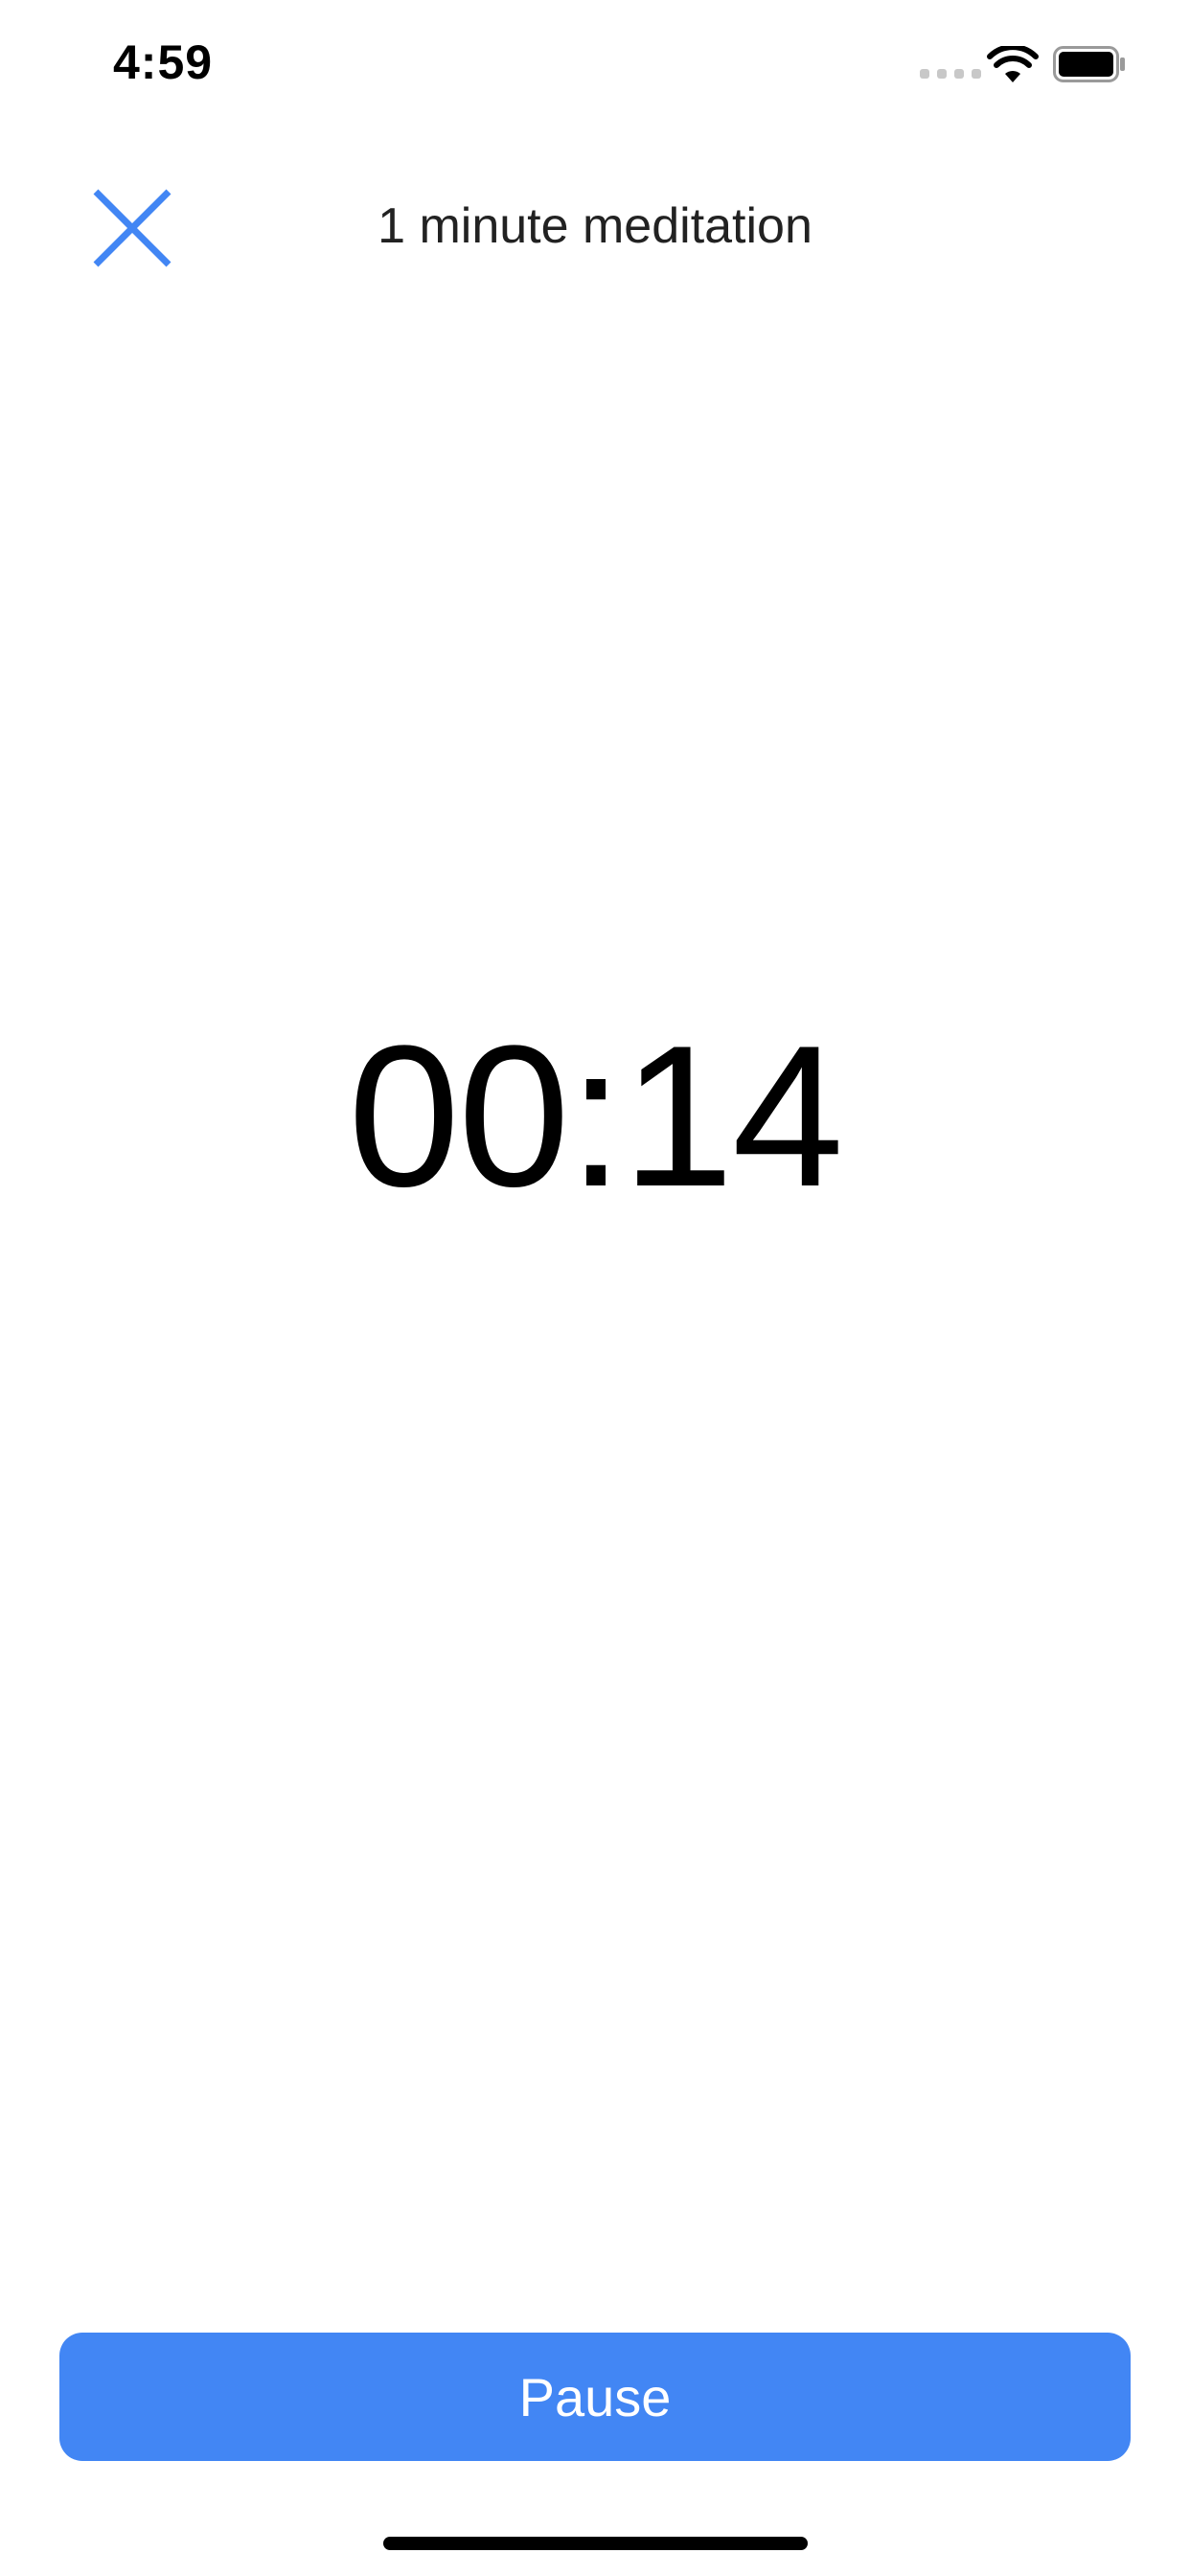  What do you see at coordinates (951, 74) in the screenshot?
I see `cellular-signal-icon` at bounding box center [951, 74].